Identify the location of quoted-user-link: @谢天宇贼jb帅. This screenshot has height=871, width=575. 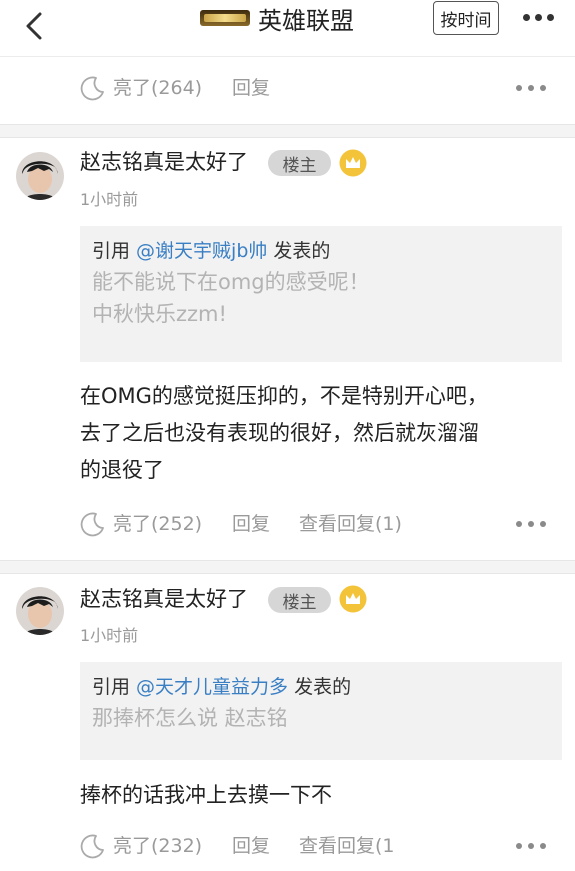
(201, 251).